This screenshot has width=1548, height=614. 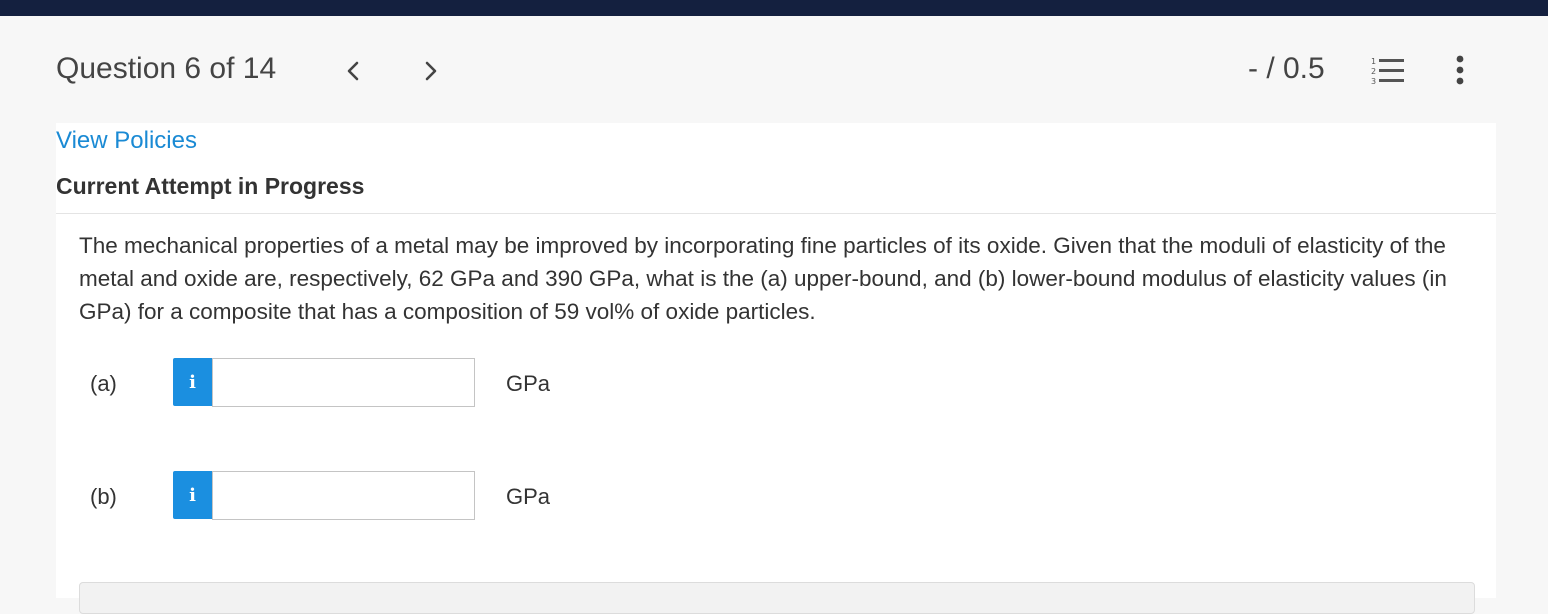 What do you see at coordinates (528, 383) in the screenshot?
I see `part-a-unit: GPa` at bounding box center [528, 383].